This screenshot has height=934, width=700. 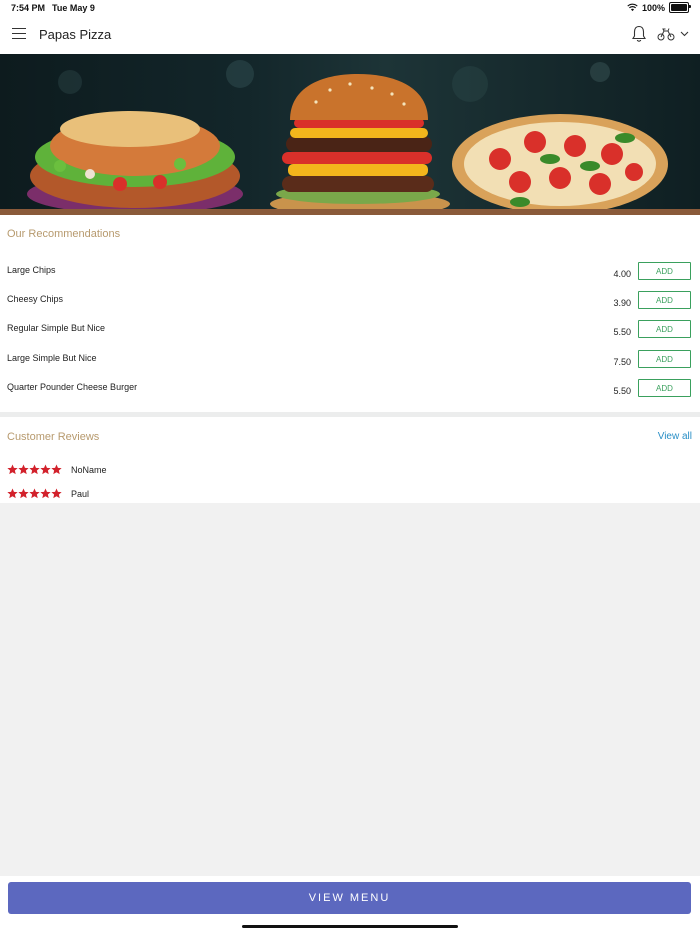 What do you see at coordinates (639, 34) in the screenshot?
I see `bell-icon` at bounding box center [639, 34].